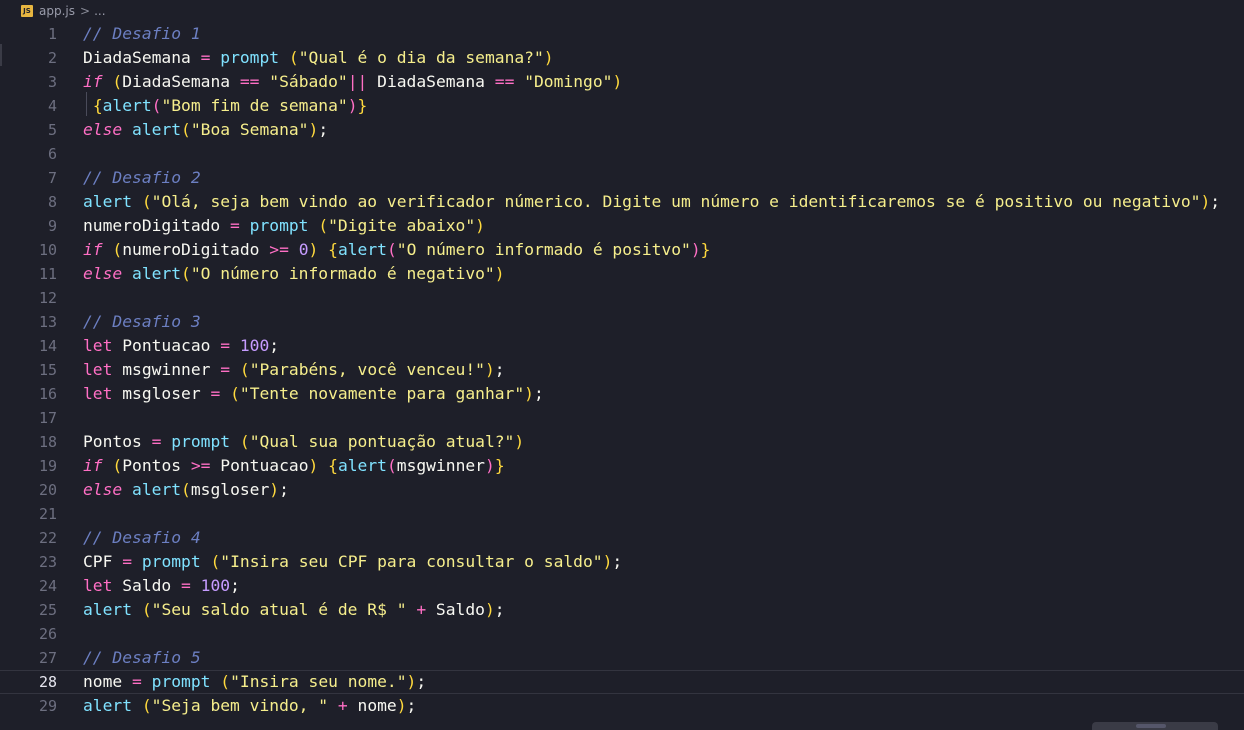  I want to click on code-token: Saldo, so click(147, 585).